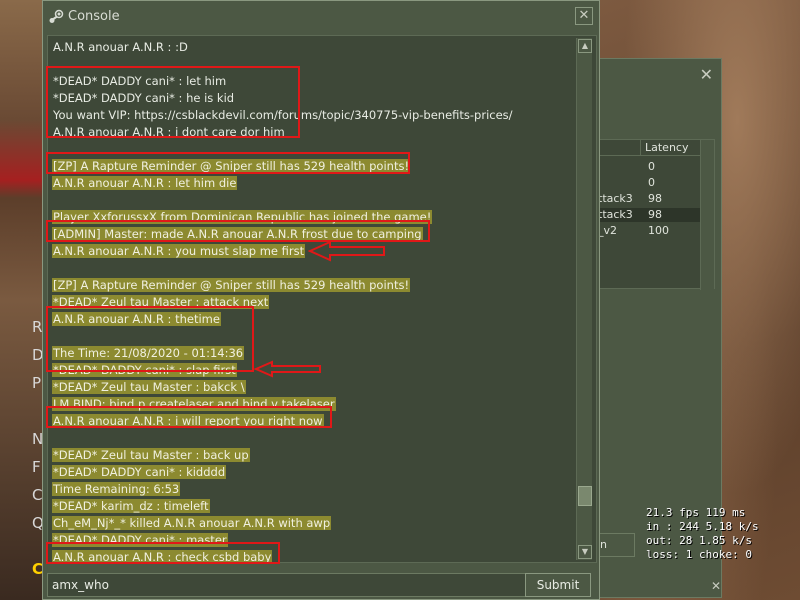 The image size is (800, 600). I want to click on scoreboard-table: Latency 0 0 ttack3 98 ttack3 98 _v2 100, so click(656, 214).